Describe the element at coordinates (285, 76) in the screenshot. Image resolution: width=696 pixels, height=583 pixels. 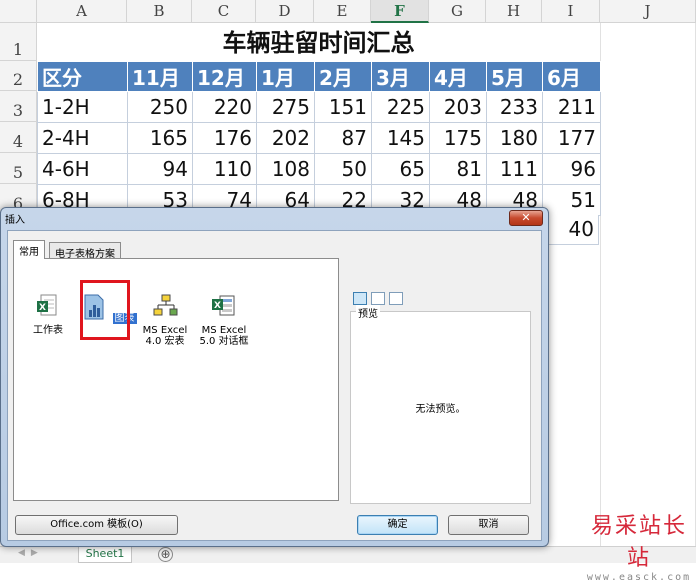
I see `header-cell: 1月` at that location.